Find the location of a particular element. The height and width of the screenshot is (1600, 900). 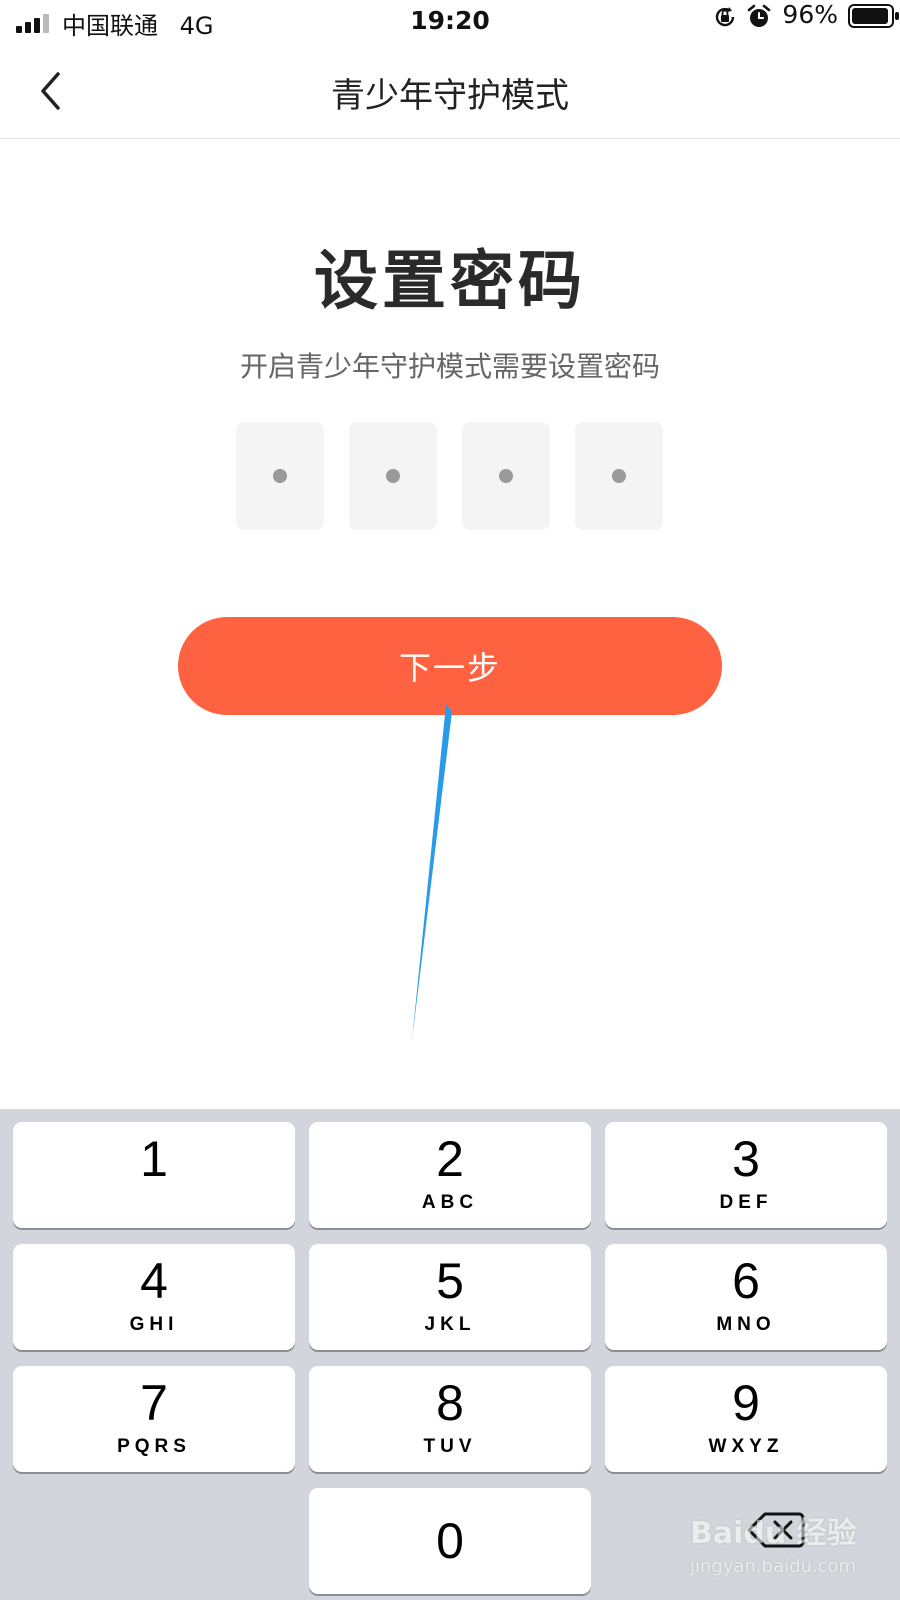

key-letters: TUV is located at coordinates (450, 1446).